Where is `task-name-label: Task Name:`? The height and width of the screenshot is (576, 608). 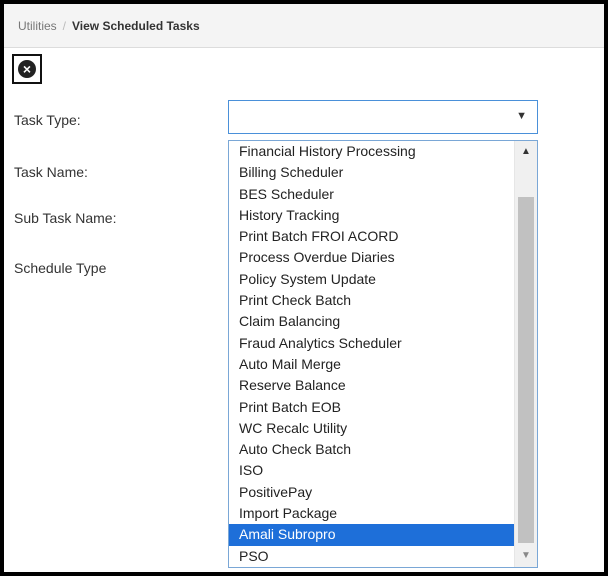
task-name-label: Task Name: is located at coordinates (51, 172).